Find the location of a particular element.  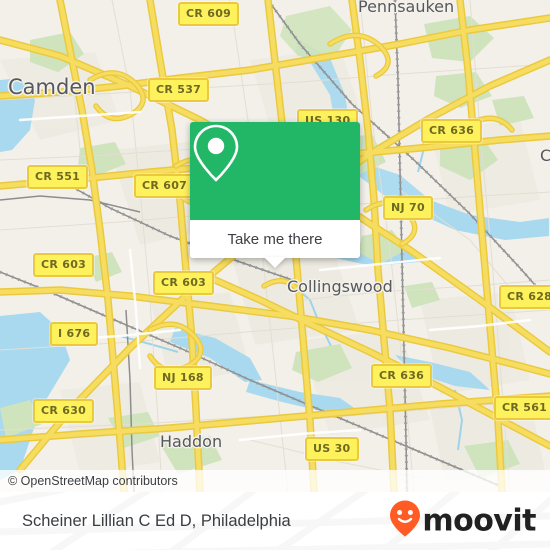

road-shield-cr-603-west: CR 603 is located at coordinates (64, 265).